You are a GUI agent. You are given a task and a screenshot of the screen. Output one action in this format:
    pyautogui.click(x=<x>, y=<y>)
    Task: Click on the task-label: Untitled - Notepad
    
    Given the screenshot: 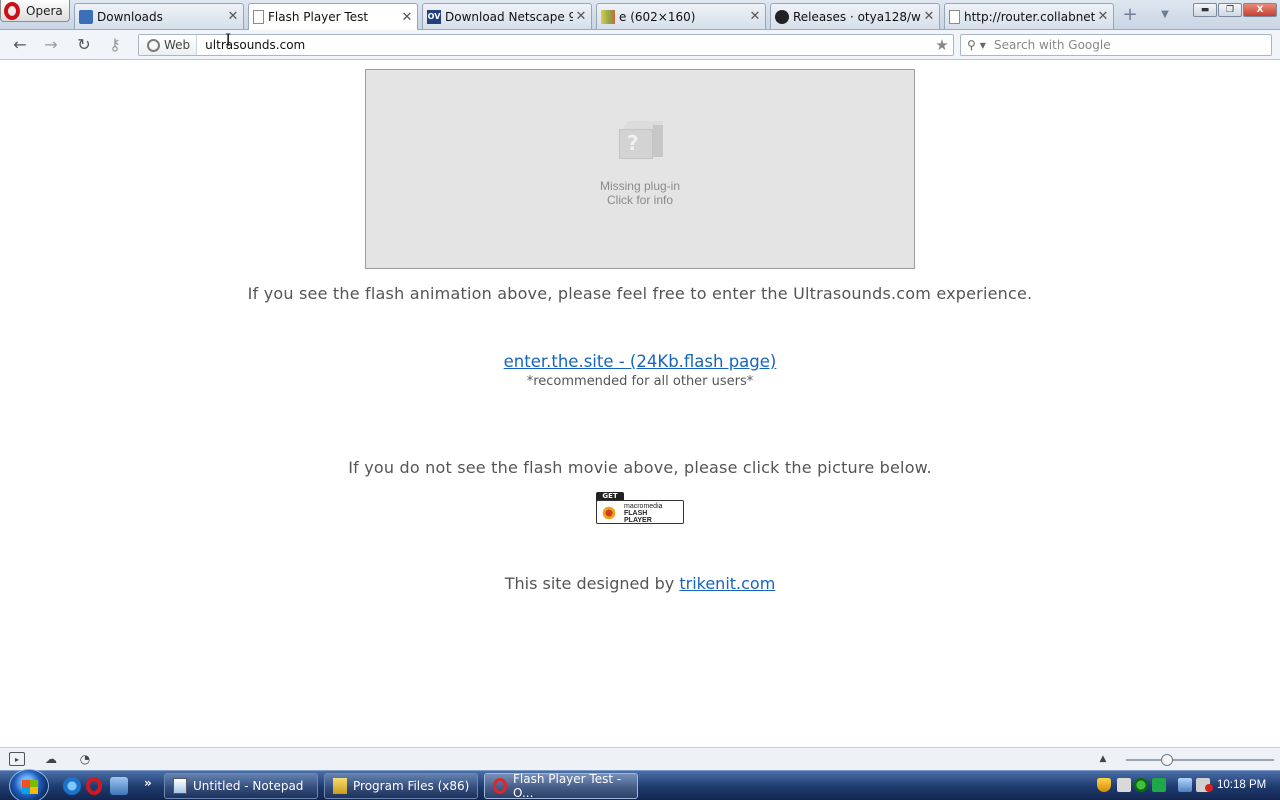 What is the action you would take?
    pyautogui.click(x=248, y=786)
    